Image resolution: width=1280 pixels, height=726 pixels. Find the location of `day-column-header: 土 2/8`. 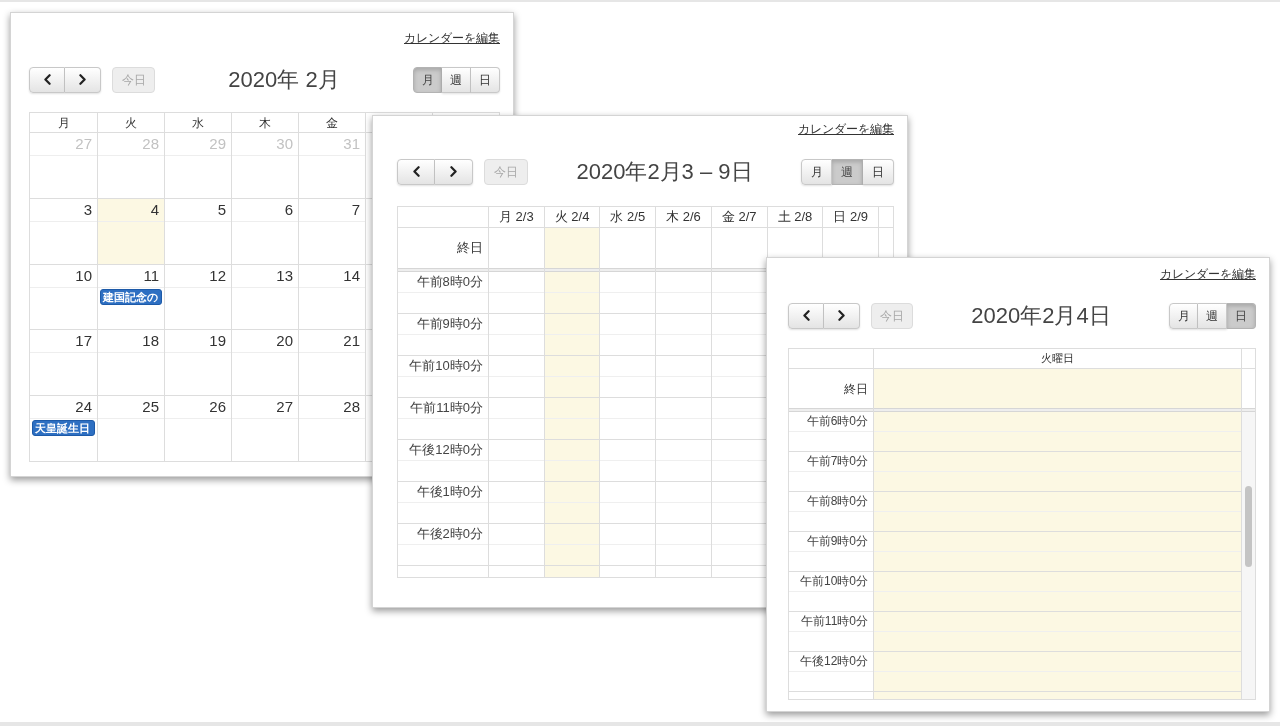

day-column-header: 土 2/8 is located at coordinates (794, 217).